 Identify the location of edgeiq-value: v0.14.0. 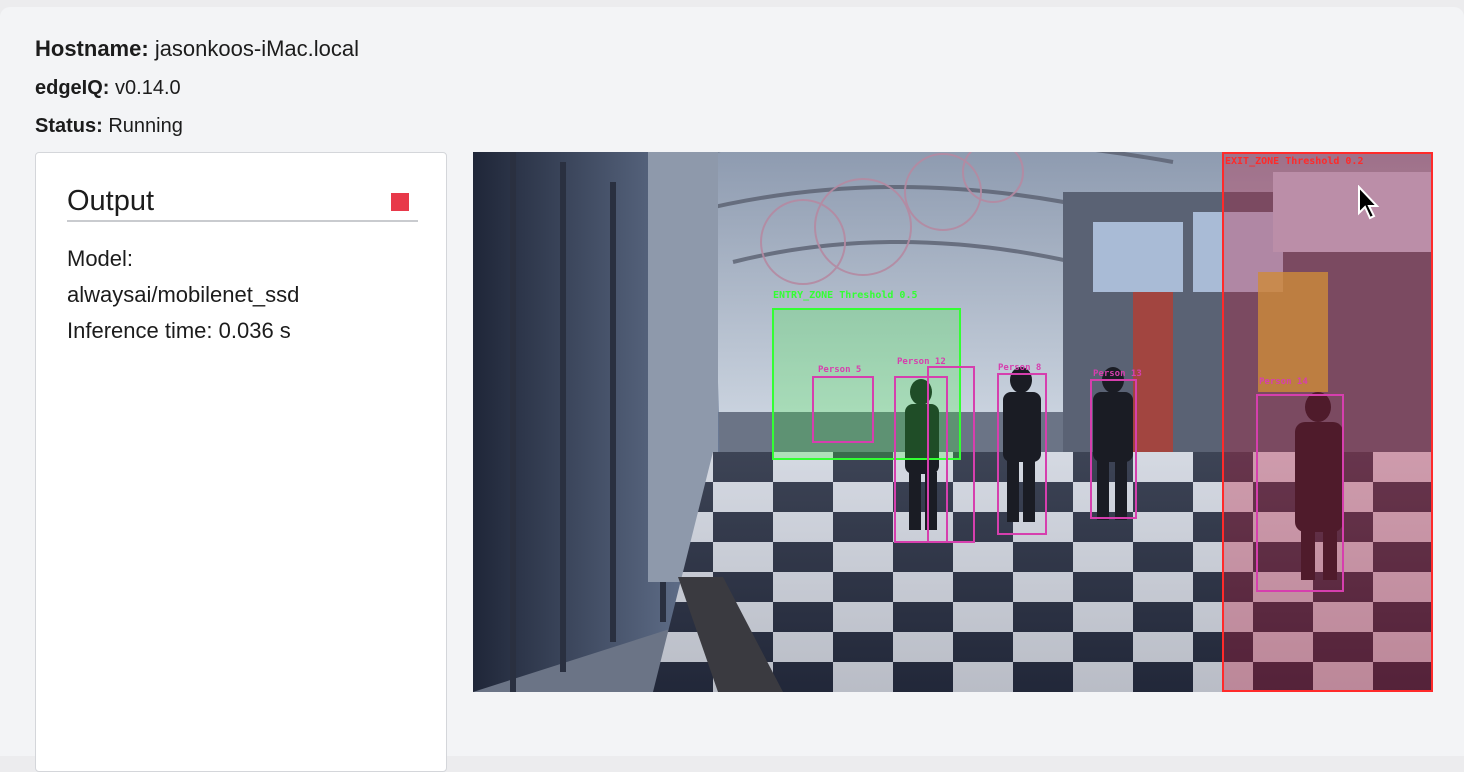
(148, 88).